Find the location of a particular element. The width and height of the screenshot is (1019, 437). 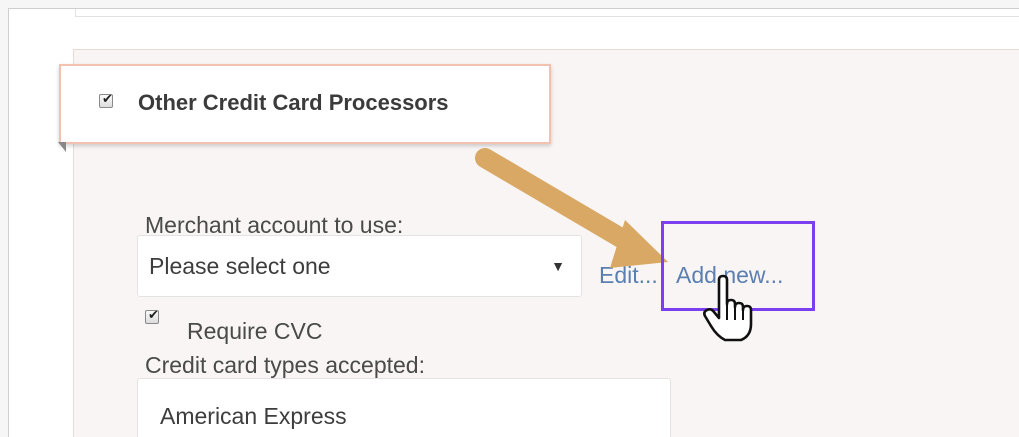

require-cvc-checkbox: ✔ is located at coordinates (152, 315).